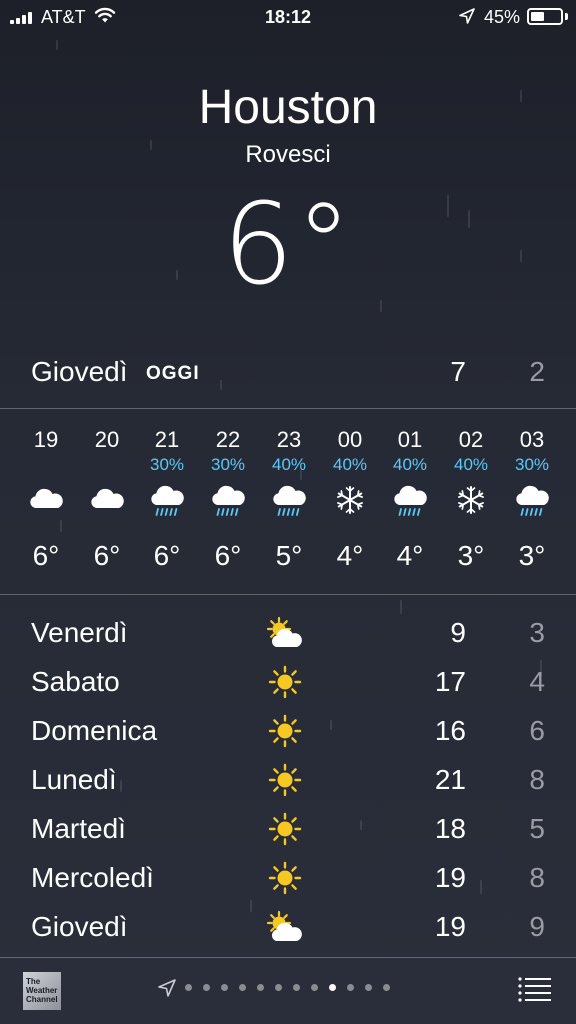 The image size is (576, 1024). I want to click on hourly-item: 21 30% 6°, so click(167, 501).